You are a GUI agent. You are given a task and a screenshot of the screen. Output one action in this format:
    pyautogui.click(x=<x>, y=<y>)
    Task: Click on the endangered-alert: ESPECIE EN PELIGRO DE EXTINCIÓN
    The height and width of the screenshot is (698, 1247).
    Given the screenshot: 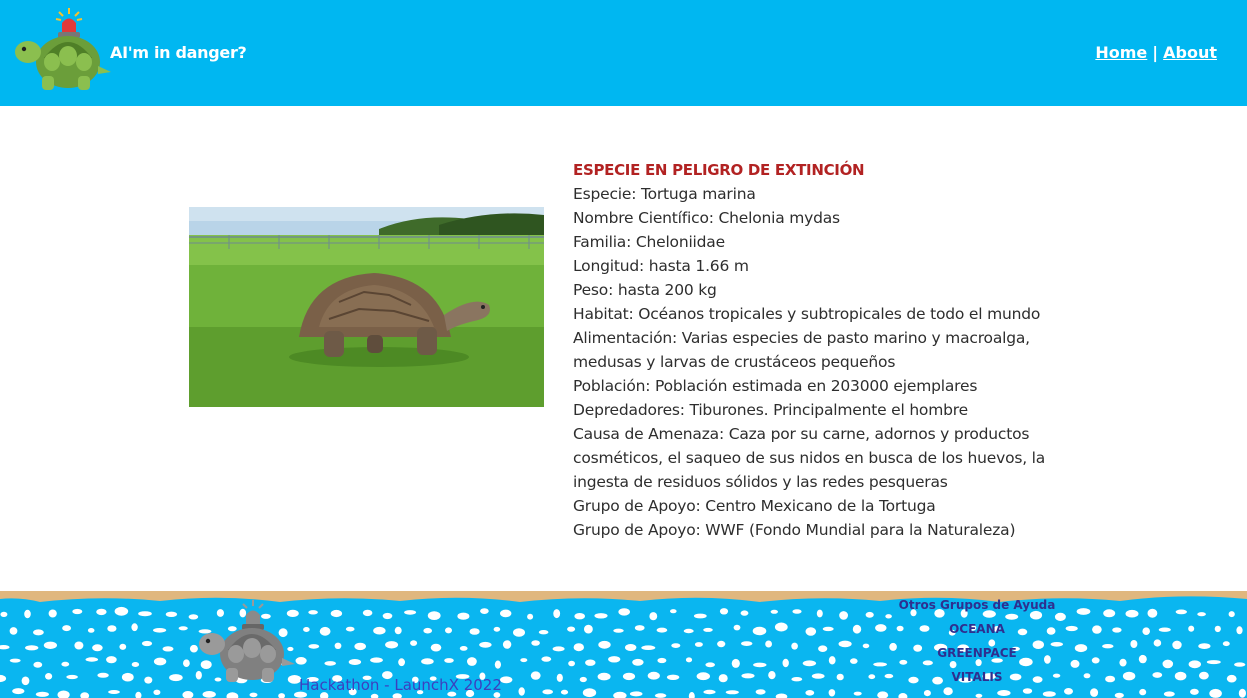 What is the action you would take?
    pyautogui.click(x=719, y=170)
    